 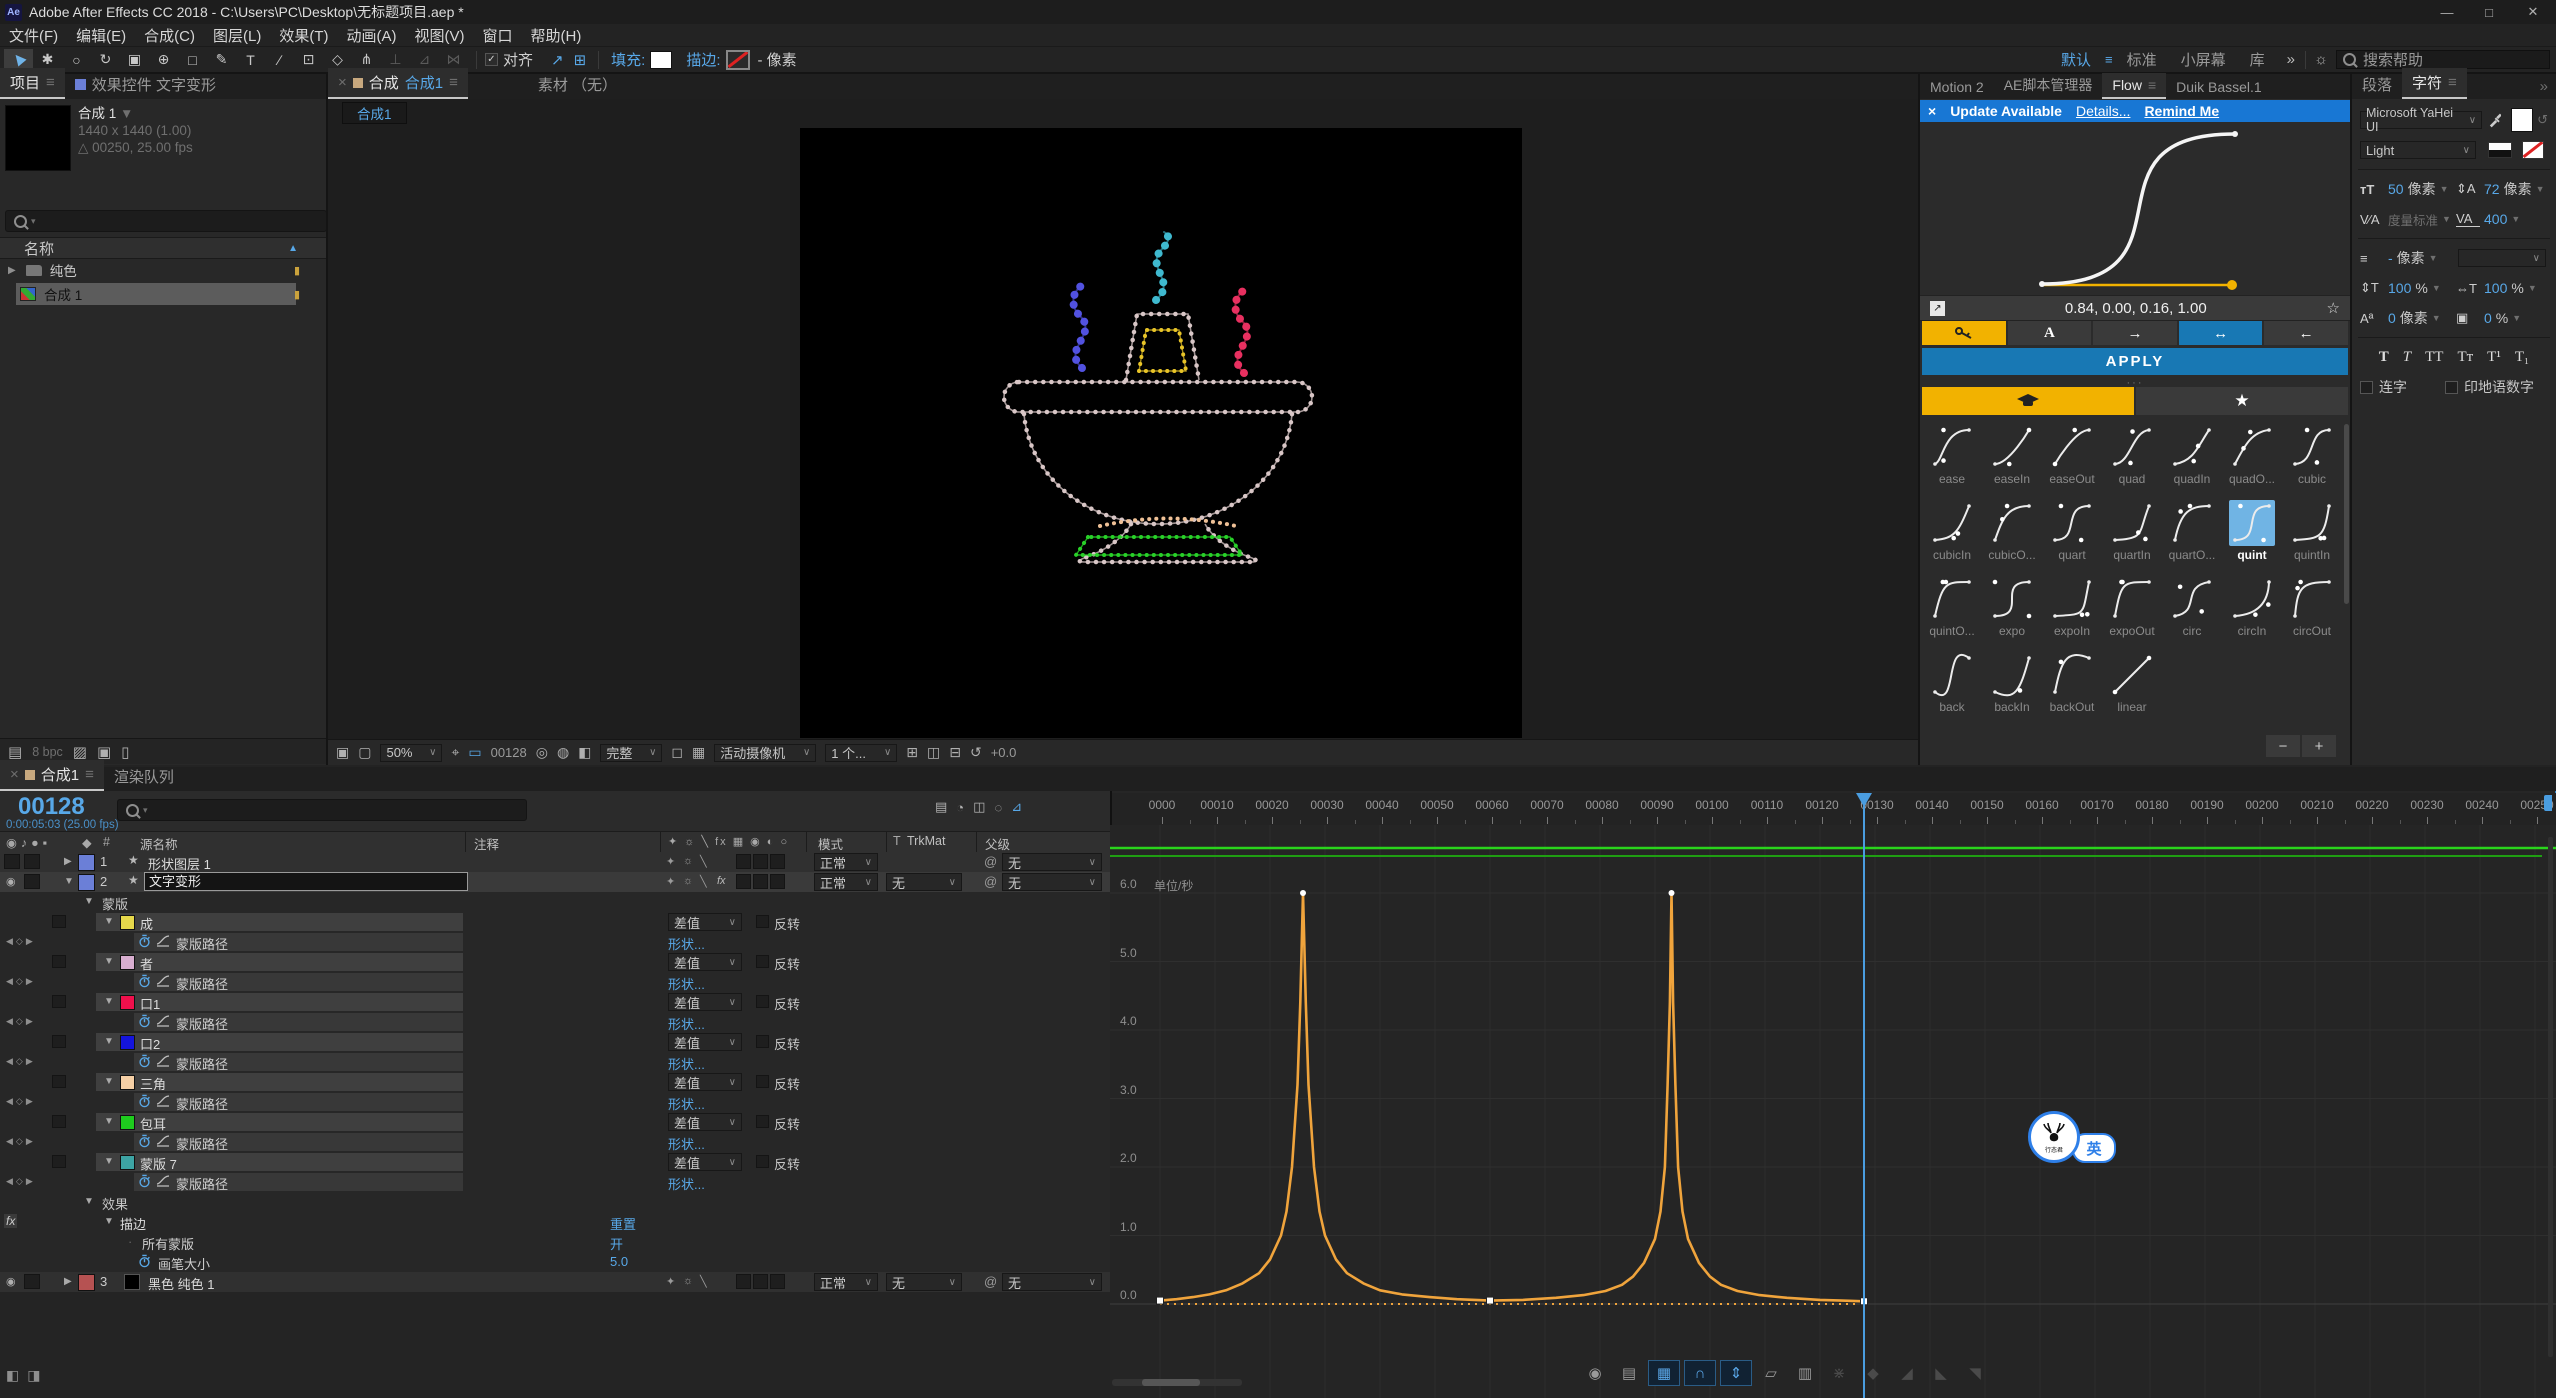 I want to click on tab-character: 字符 ≡, so click(x=2434, y=83).